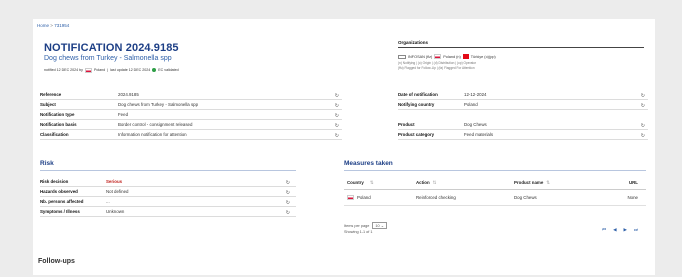 The image size is (682, 277). What do you see at coordinates (523, 115) in the screenshot?
I see `field-row-empty` at bounding box center [523, 115].